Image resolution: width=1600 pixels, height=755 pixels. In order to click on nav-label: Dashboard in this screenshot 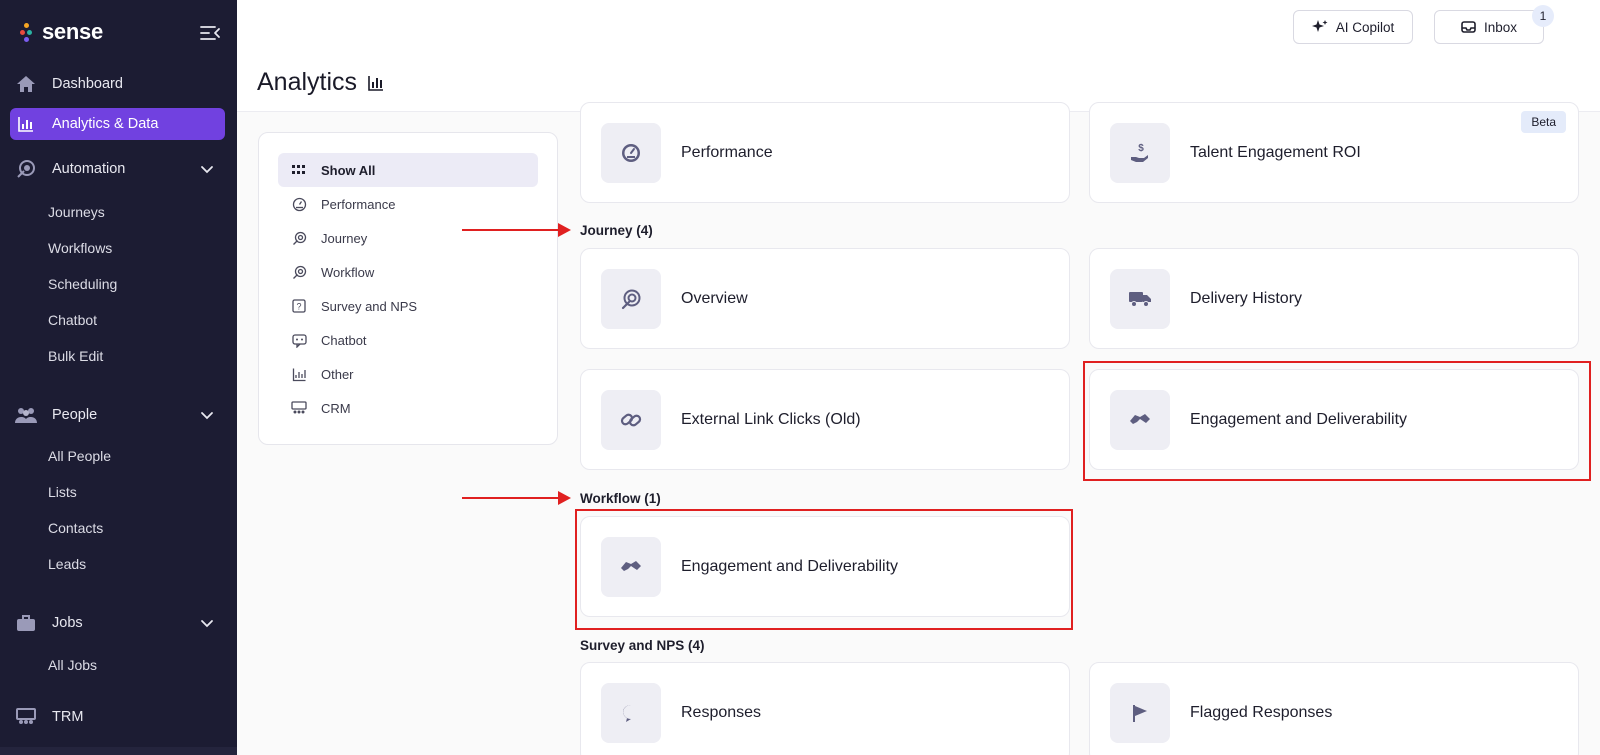, I will do `click(87, 84)`.